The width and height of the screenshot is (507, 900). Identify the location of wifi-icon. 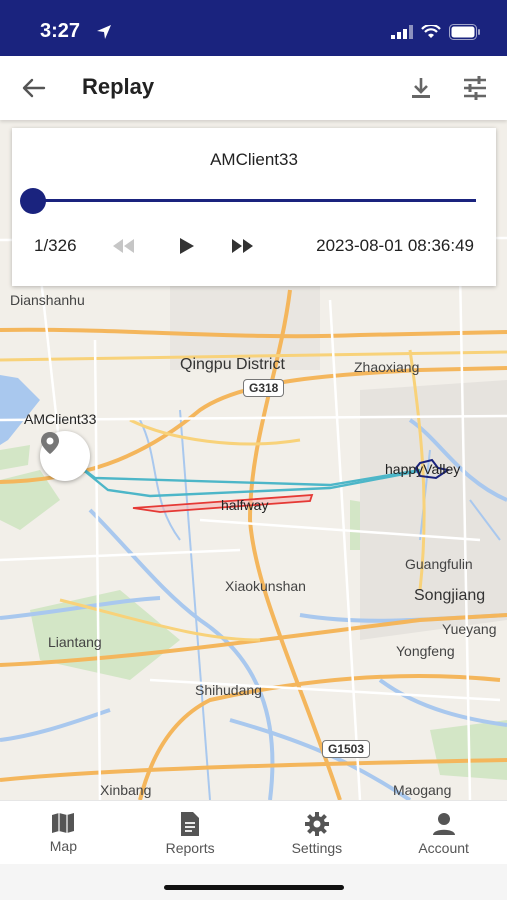
(431, 31).